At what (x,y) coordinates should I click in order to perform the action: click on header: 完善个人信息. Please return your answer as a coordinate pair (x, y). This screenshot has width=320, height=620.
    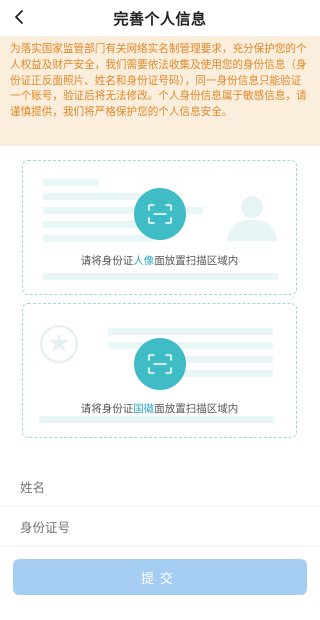
    Looking at the image, I should click on (160, 18).